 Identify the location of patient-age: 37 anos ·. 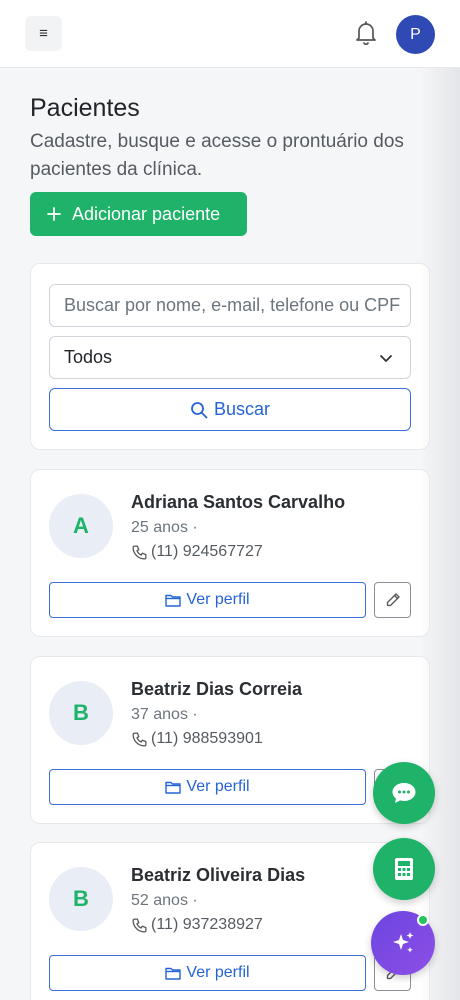
(164, 714).